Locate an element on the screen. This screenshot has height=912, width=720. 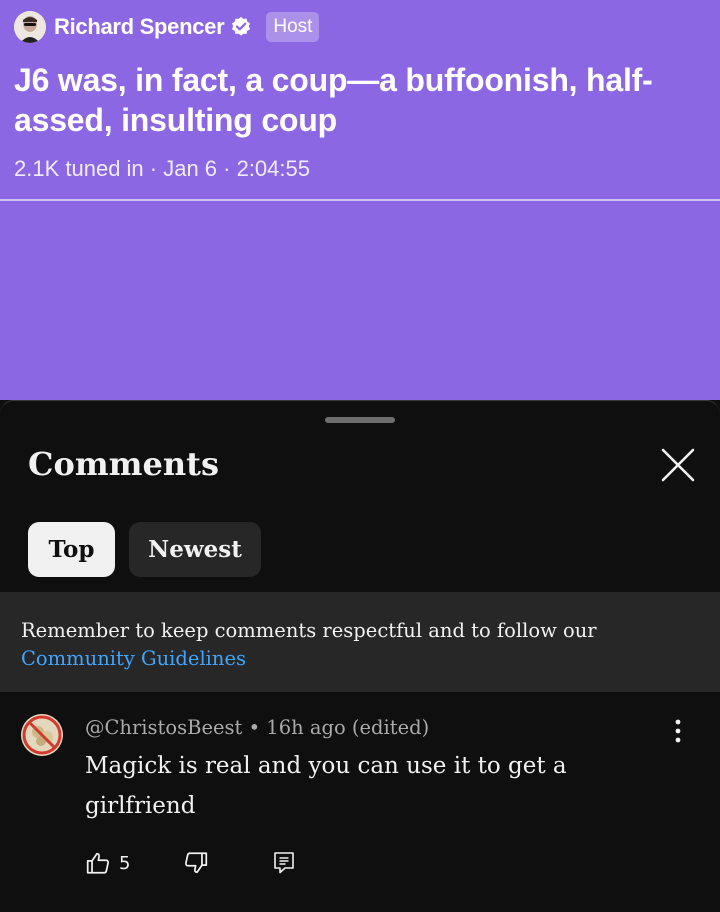
community-guidelines-link: Community Guidelines is located at coordinates (133, 658).